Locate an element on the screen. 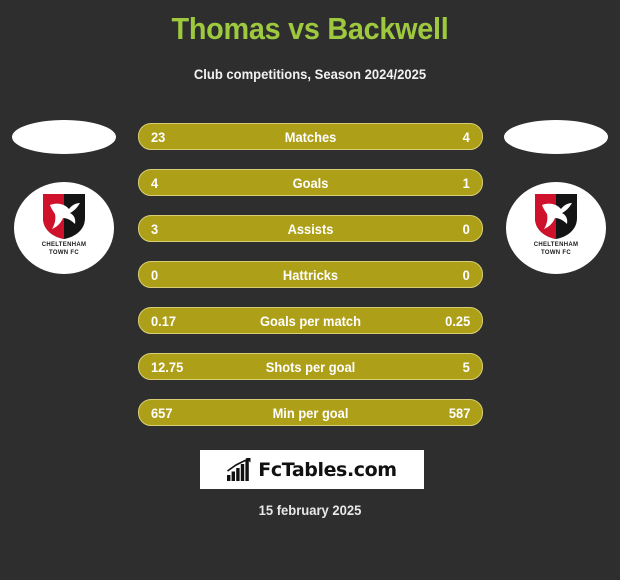 This screenshot has width=620, height=580. home-club-name: CHELTENHAM TOWN FC is located at coordinates (64, 249).